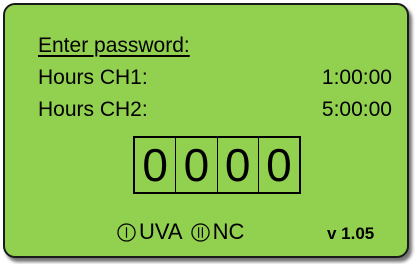  I want to click on password-digit-field: 0 0 0 0, so click(217, 165).